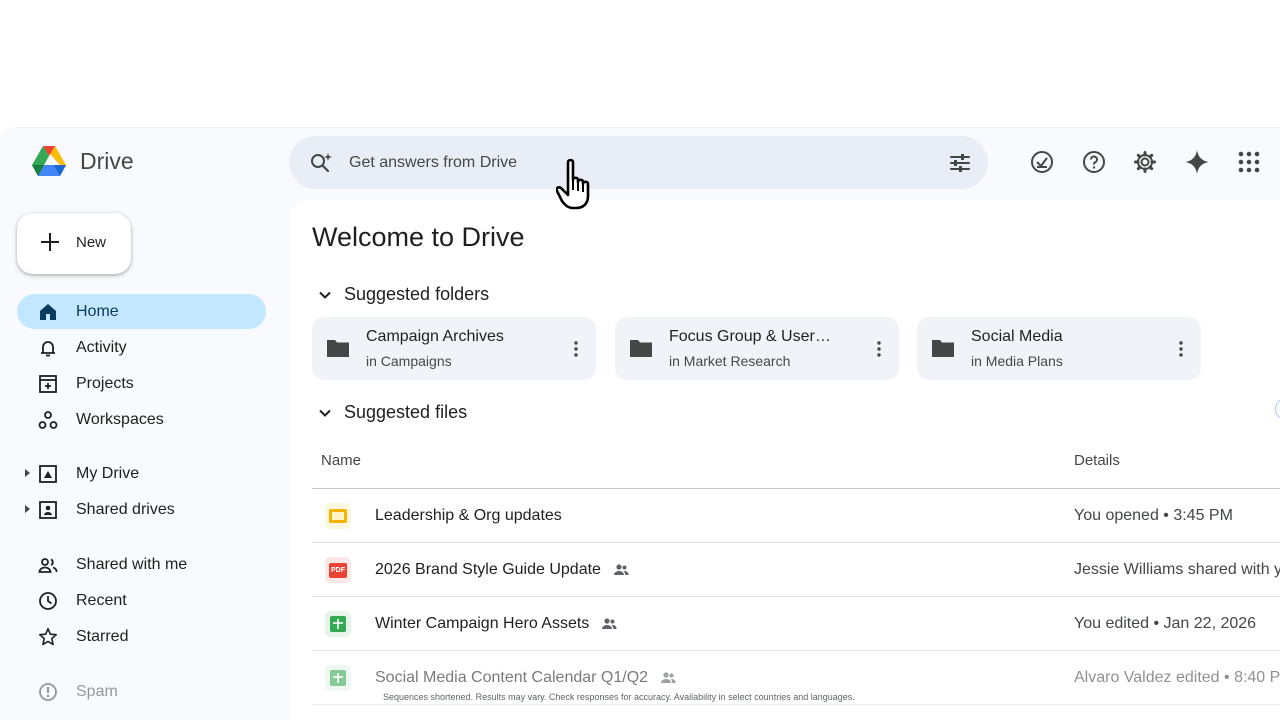  What do you see at coordinates (120, 419) in the screenshot?
I see `sidebar-item-label: Workspaces` at bounding box center [120, 419].